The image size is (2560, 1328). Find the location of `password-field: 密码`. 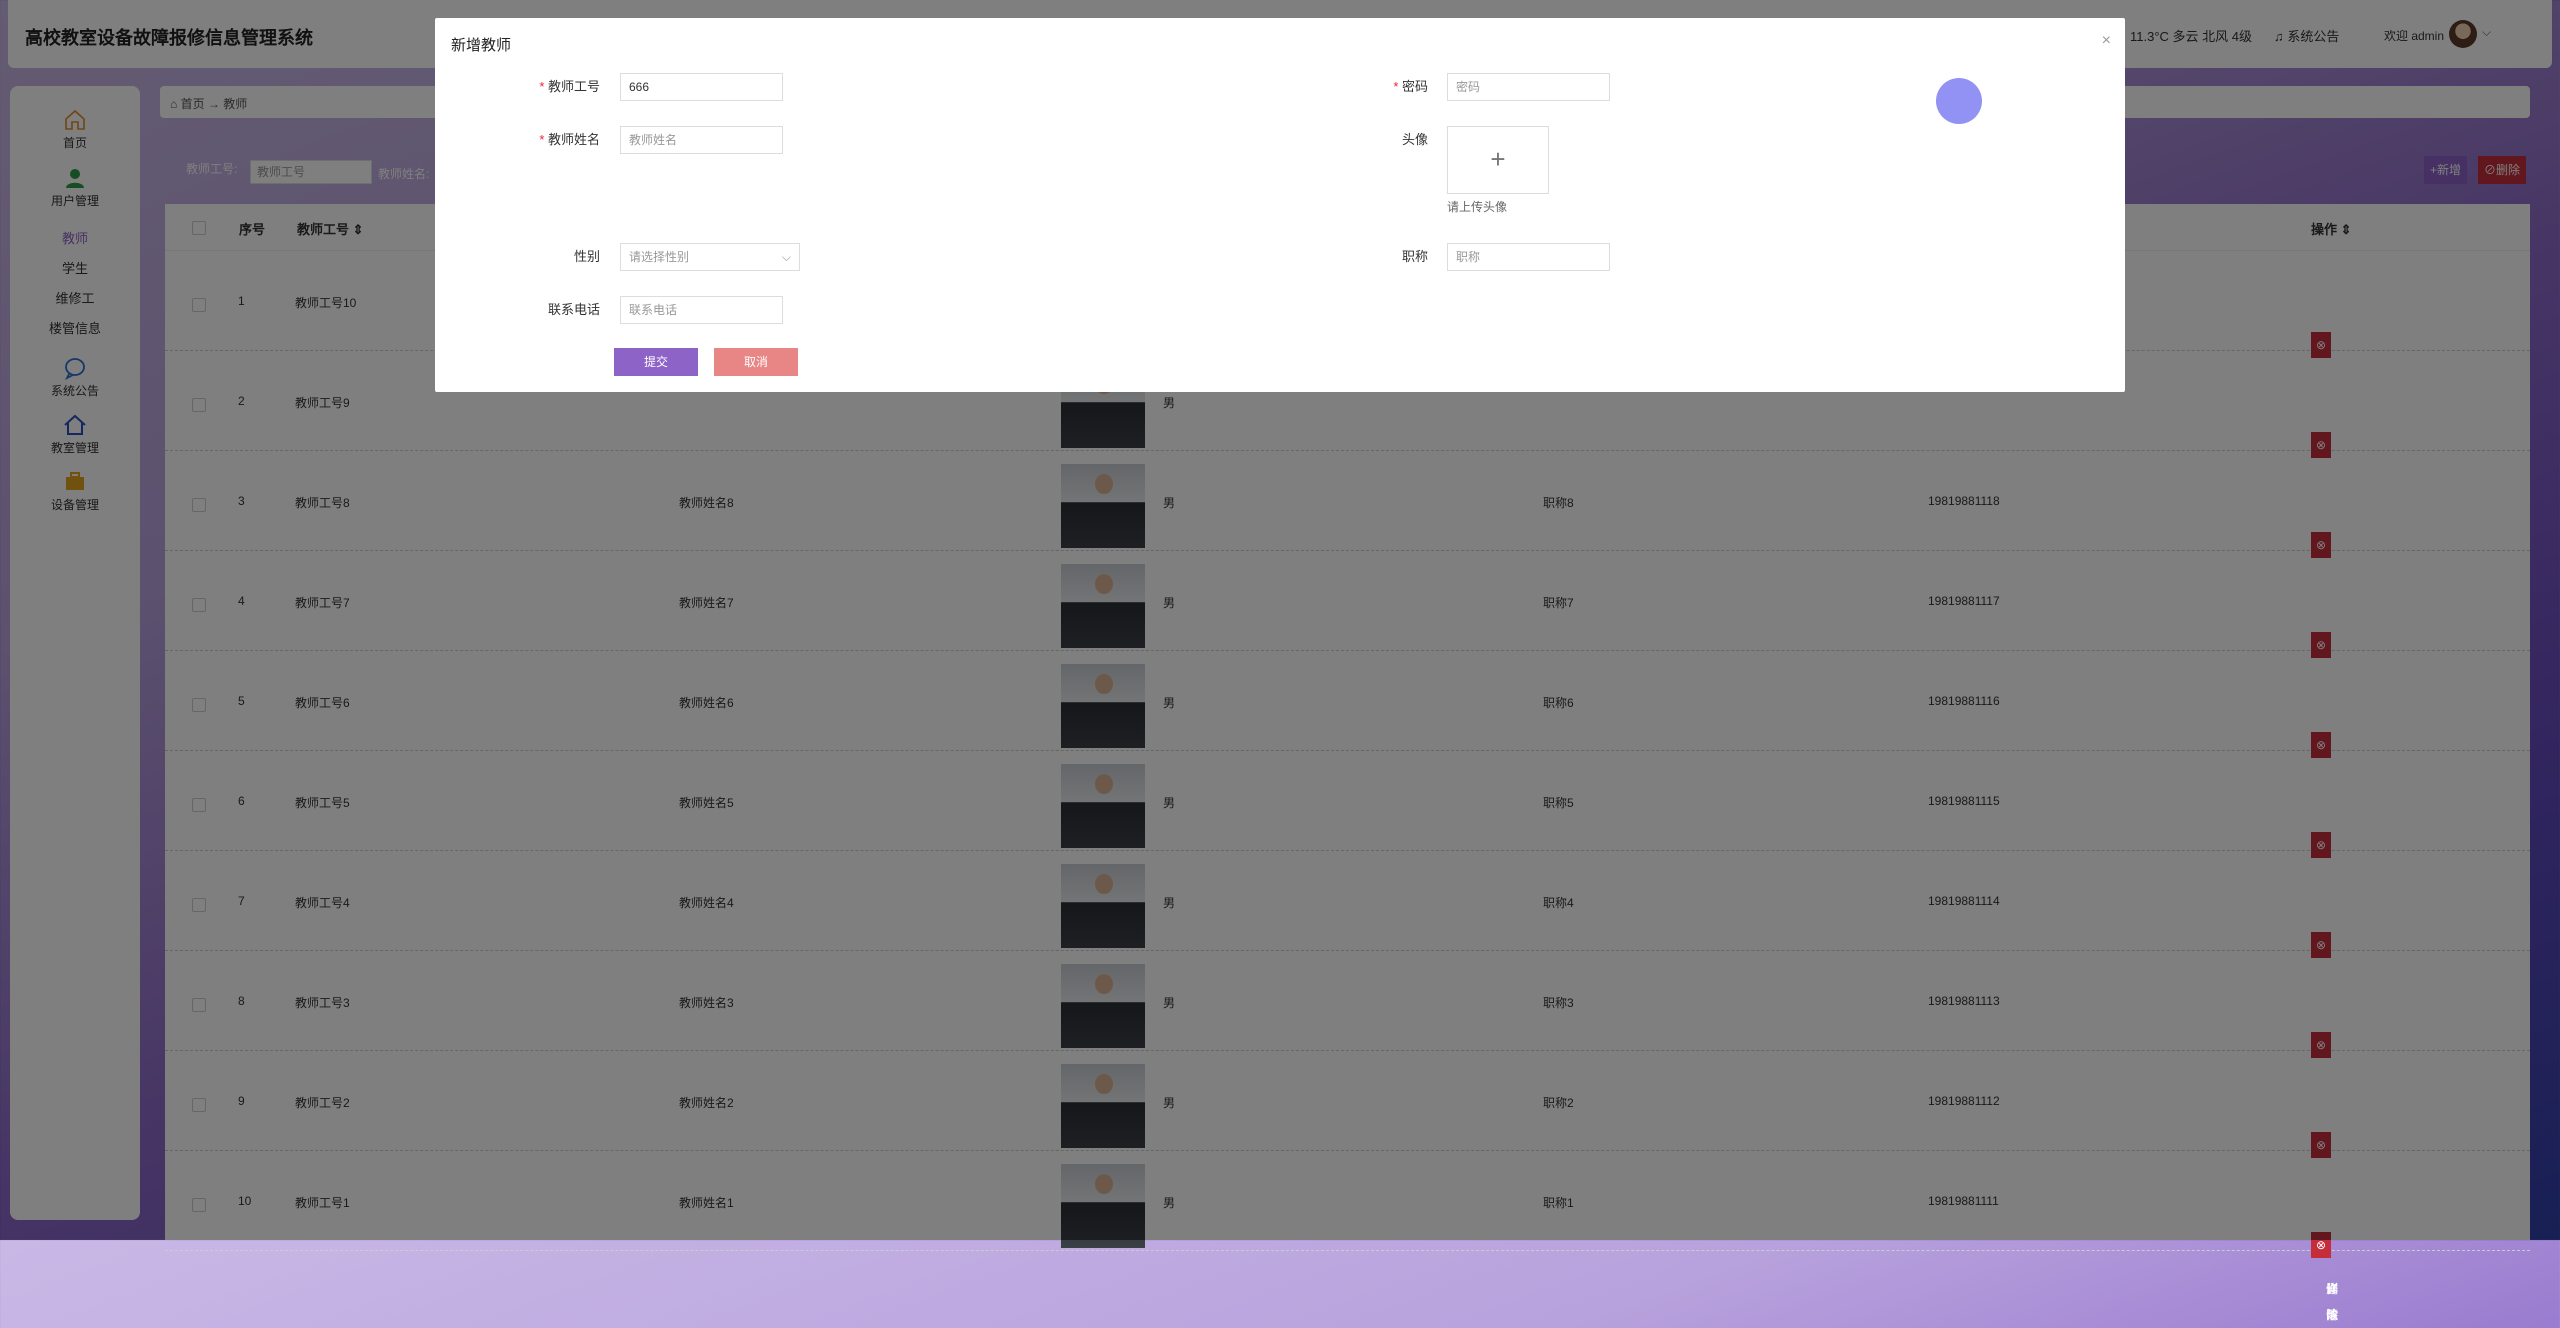

password-field: 密码 is located at coordinates (1528, 87).